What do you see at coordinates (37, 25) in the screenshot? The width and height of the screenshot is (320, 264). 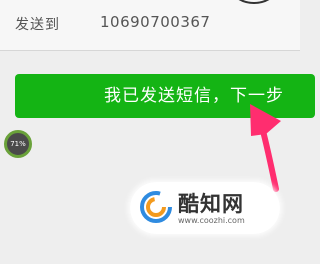 I see `send-to-label: 发送到` at bounding box center [37, 25].